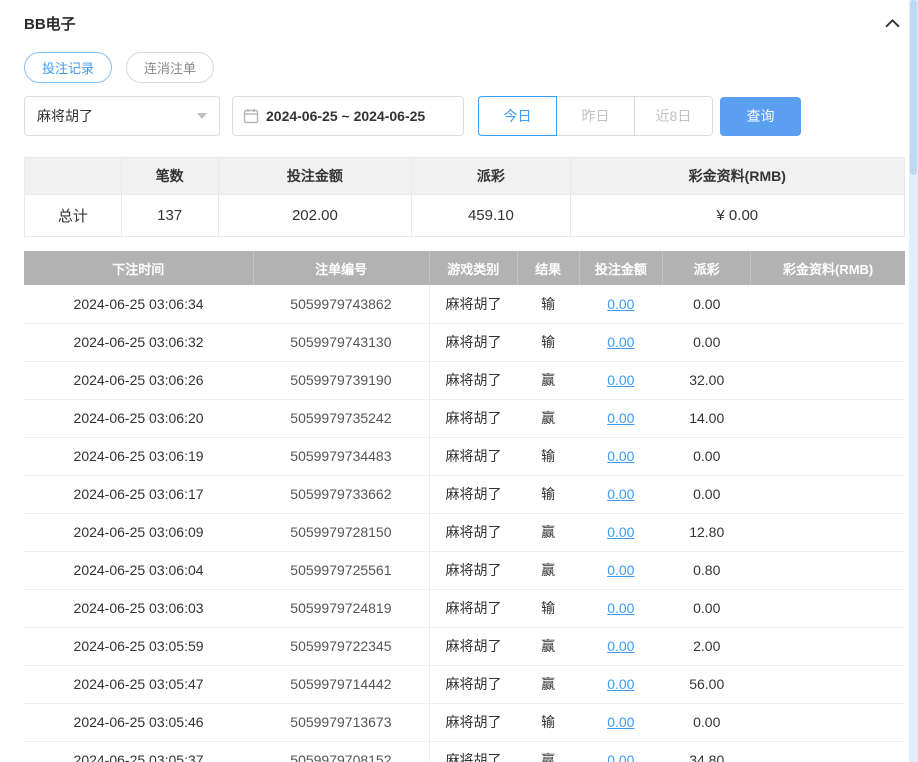 The height and width of the screenshot is (762, 918). I want to click on summary-total-count: 137, so click(169, 215).